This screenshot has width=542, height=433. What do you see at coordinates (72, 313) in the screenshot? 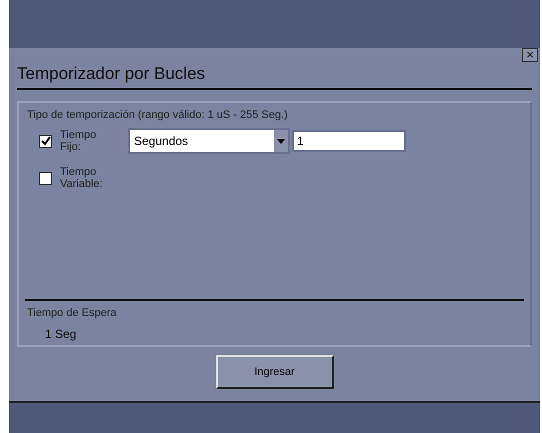
I see `result-label: Tiempo de Espera` at bounding box center [72, 313].